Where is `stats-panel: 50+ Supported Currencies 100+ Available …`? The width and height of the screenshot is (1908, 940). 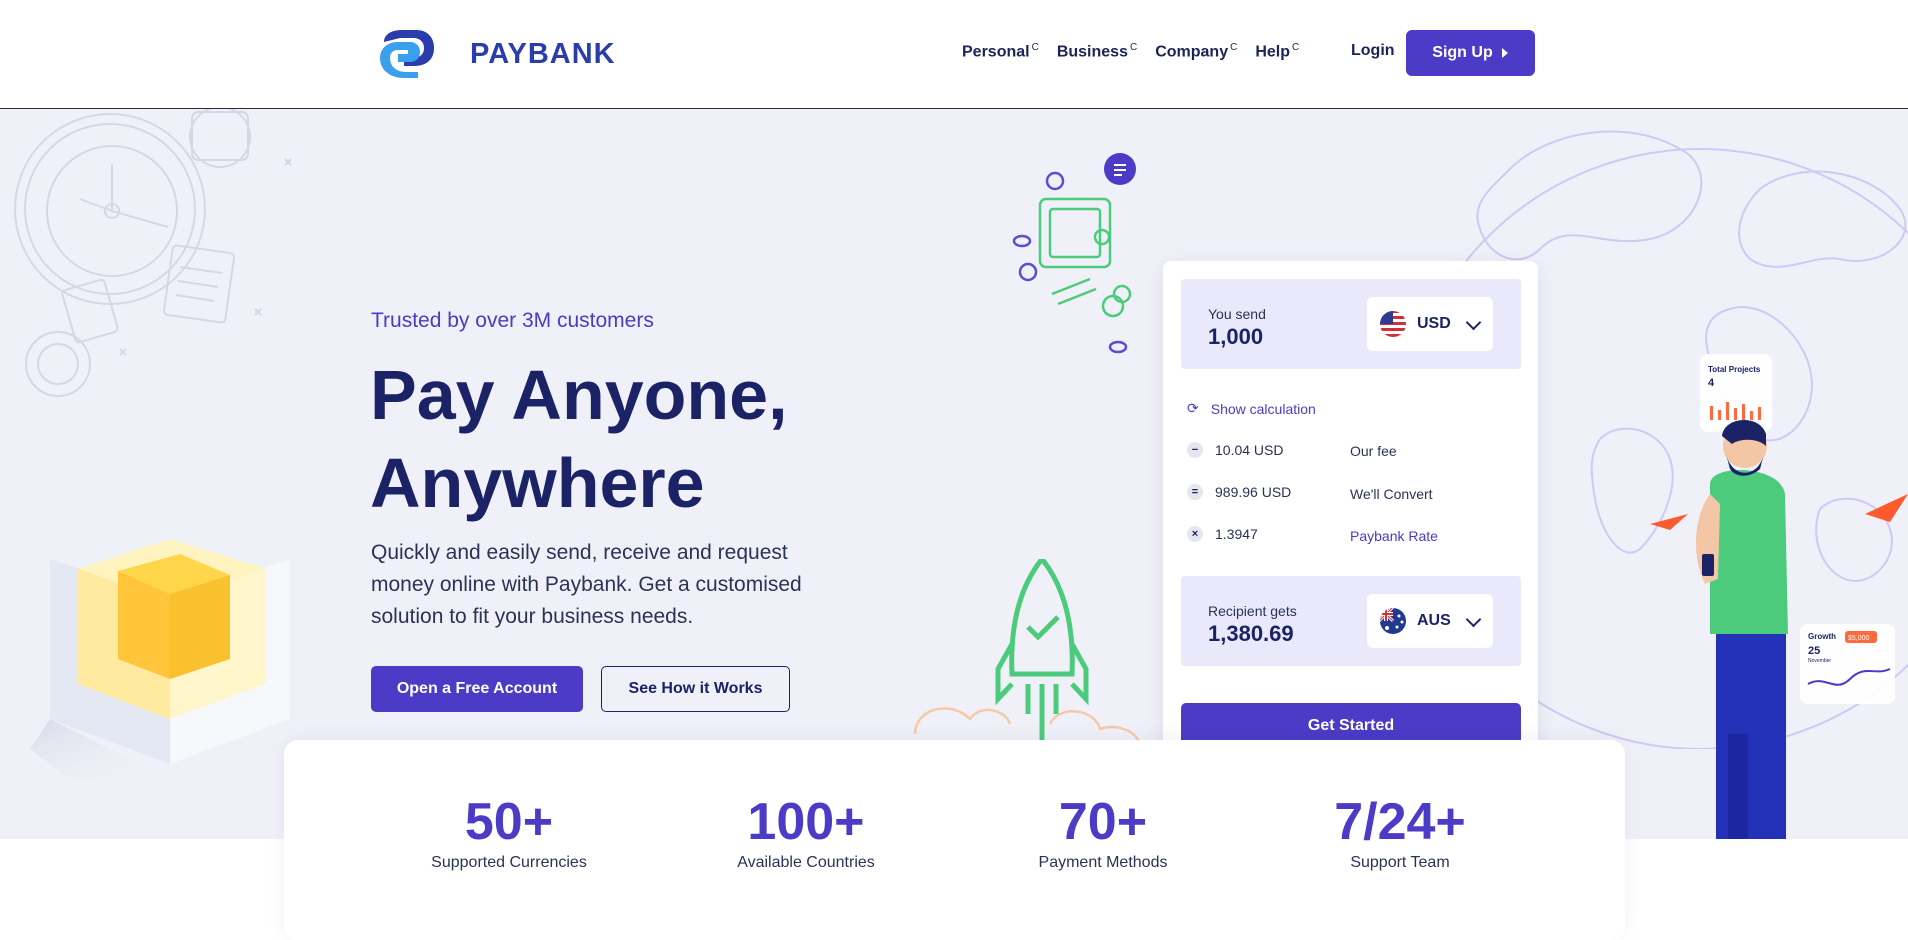
stats-panel: 50+ Supported Currencies 100+ Available … is located at coordinates (954, 840).